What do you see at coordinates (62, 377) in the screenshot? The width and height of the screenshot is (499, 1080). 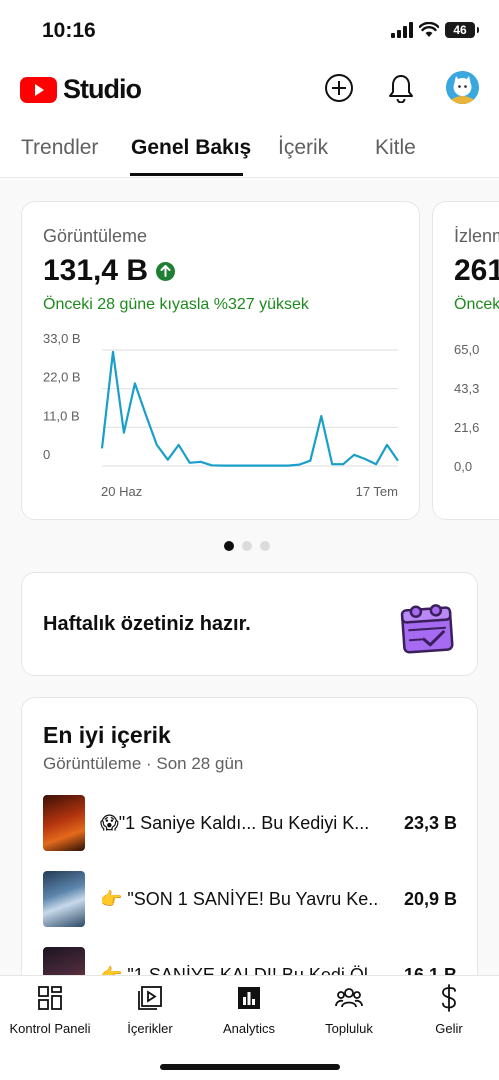 I see `y-tick-label: 22,0 B` at bounding box center [62, 377].